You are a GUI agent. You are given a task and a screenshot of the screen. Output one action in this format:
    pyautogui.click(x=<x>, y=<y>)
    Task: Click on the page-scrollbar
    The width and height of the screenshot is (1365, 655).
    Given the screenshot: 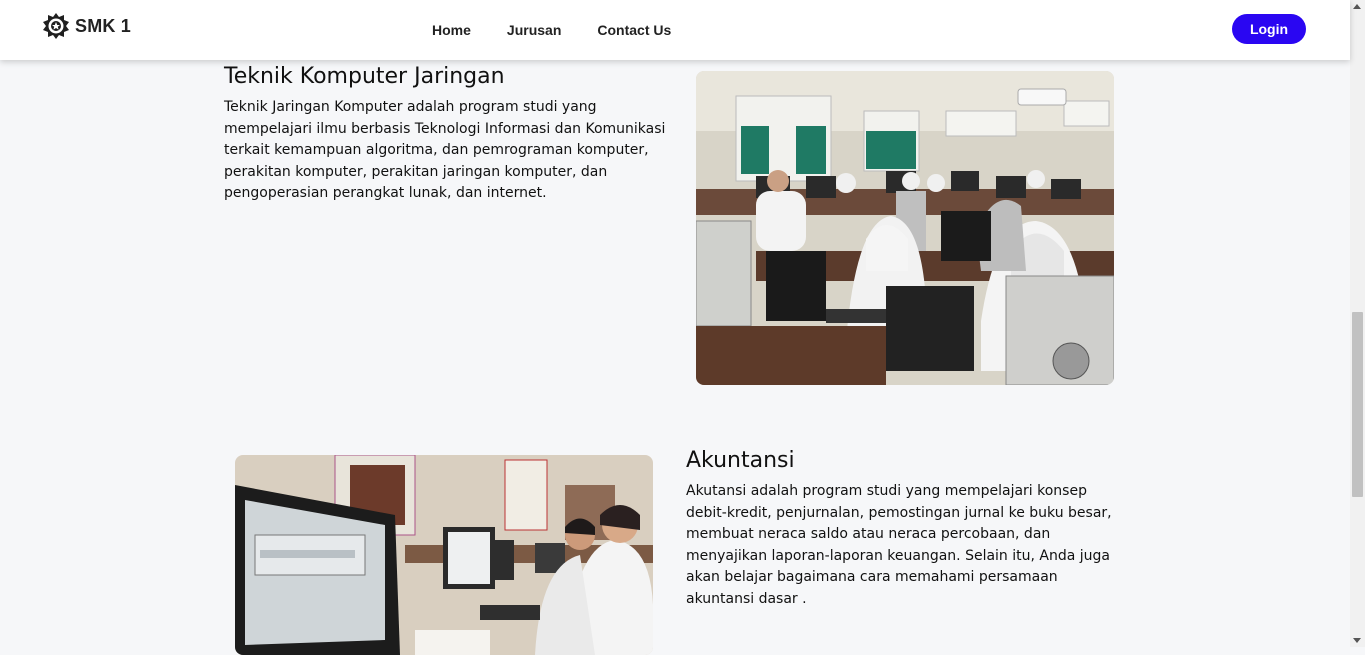 What is the action you would take?
    pyautogui.click(x=1357, y=323)
    